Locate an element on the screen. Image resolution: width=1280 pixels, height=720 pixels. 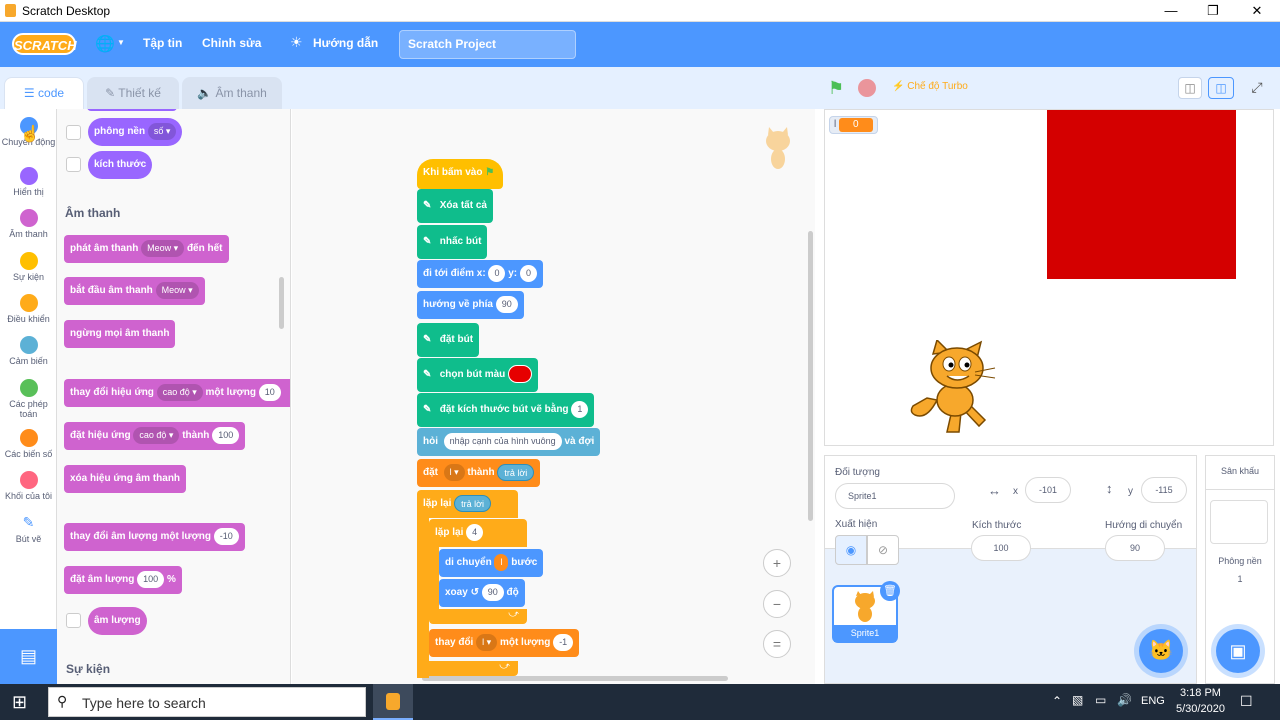
category-8: Khối của tôi is located at coordinates (28, 486).